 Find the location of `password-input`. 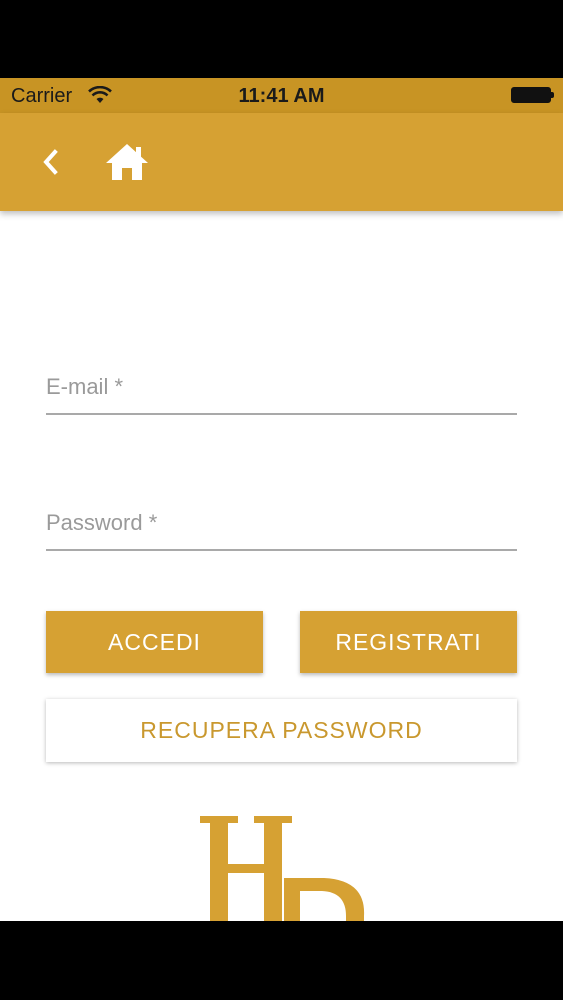

password-input is located at coordinates (281, 523).